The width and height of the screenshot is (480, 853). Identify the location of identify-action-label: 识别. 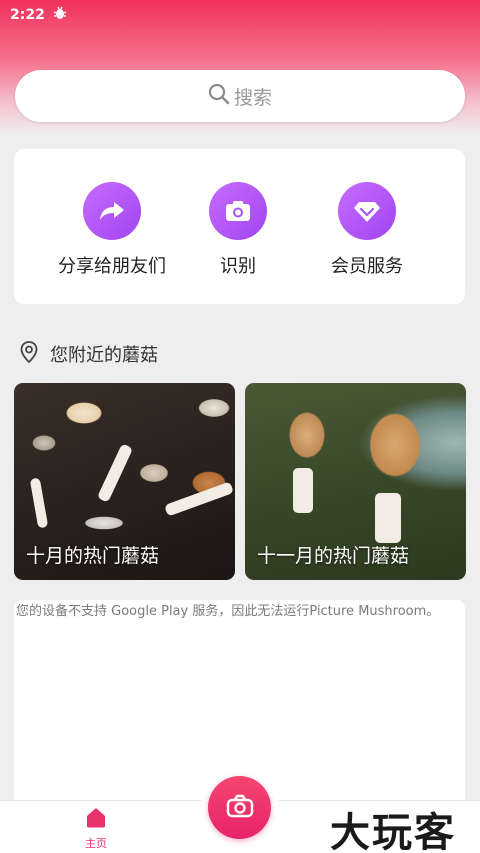
(238, 266).